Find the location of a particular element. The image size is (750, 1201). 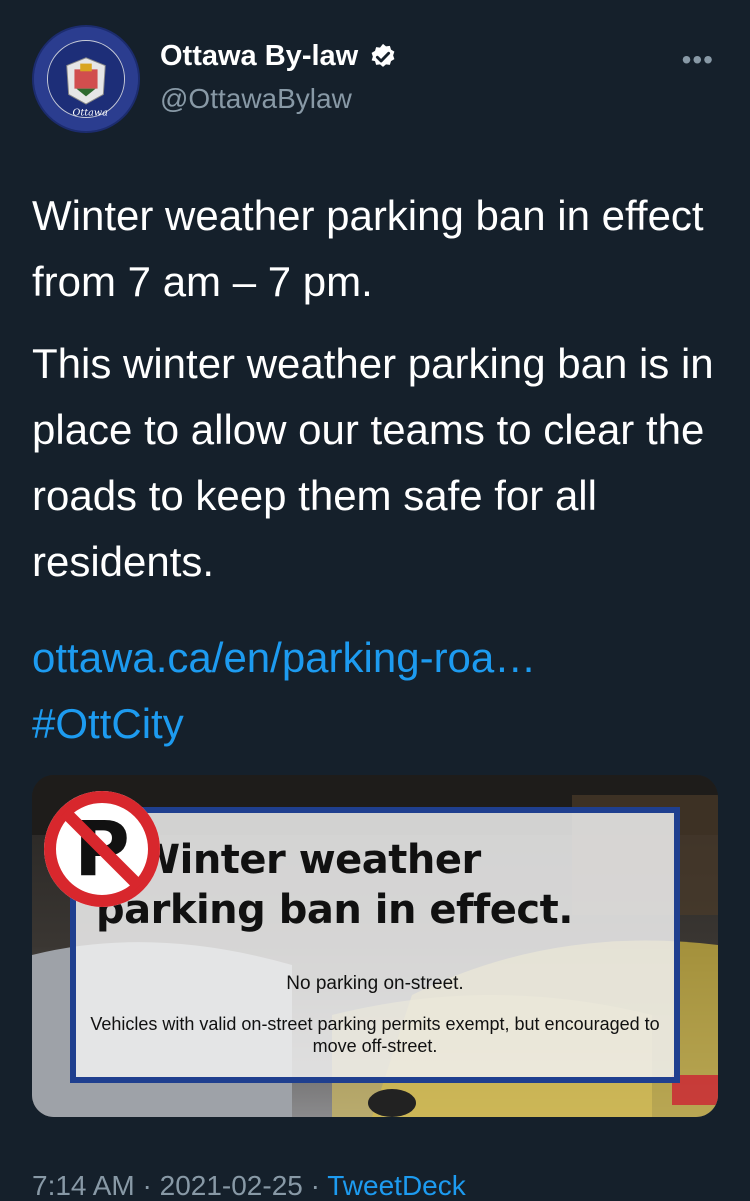

avatar: Ottawa is located at coordinates (86, 79).